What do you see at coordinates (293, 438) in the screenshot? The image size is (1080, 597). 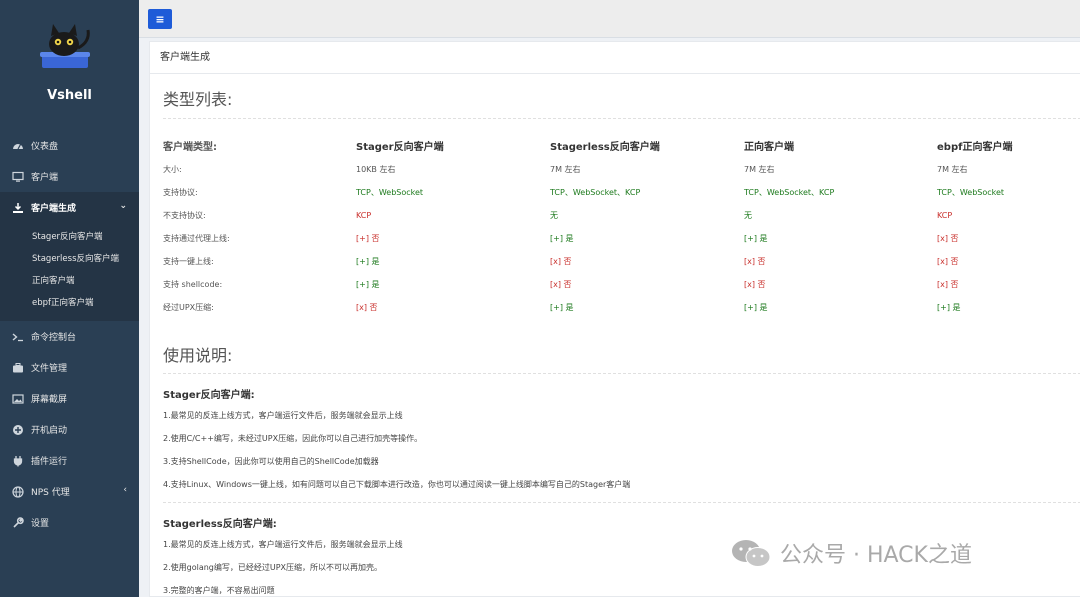 I see `usage-line: 2.使用C/C++编写，未经过UPX压缩，因此你可以自己进行加壳等操作。` at bounding box center [293, 438].